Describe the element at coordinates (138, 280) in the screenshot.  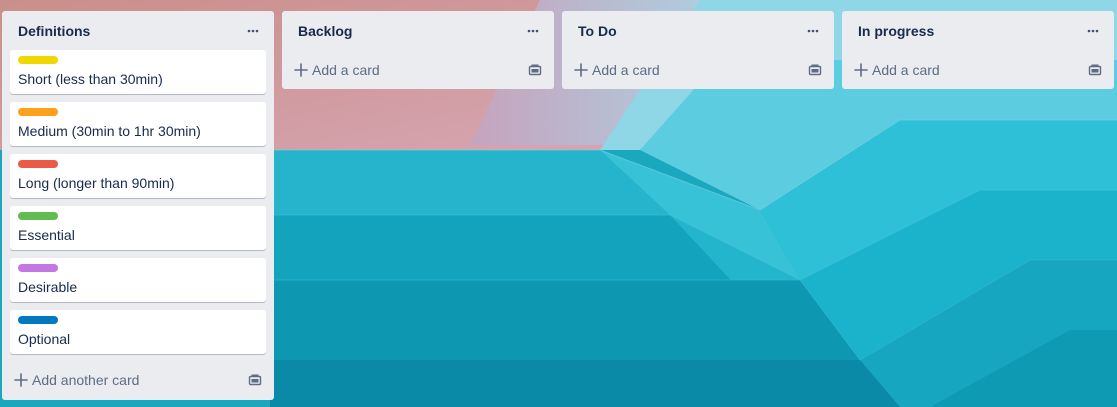
I see `card: Desirable` at that location.